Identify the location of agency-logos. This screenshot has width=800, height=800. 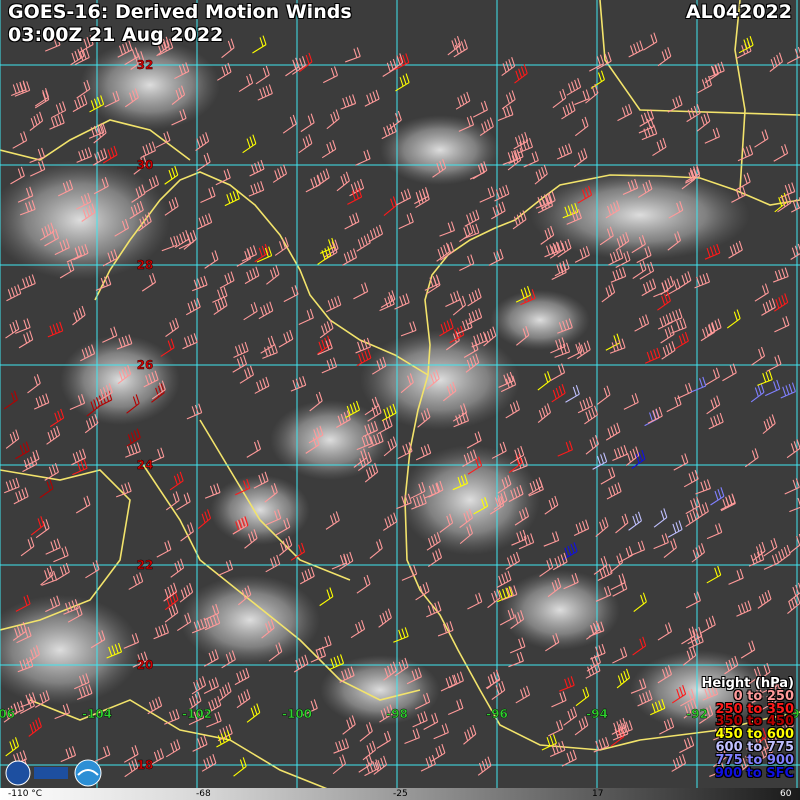
(53, 773).